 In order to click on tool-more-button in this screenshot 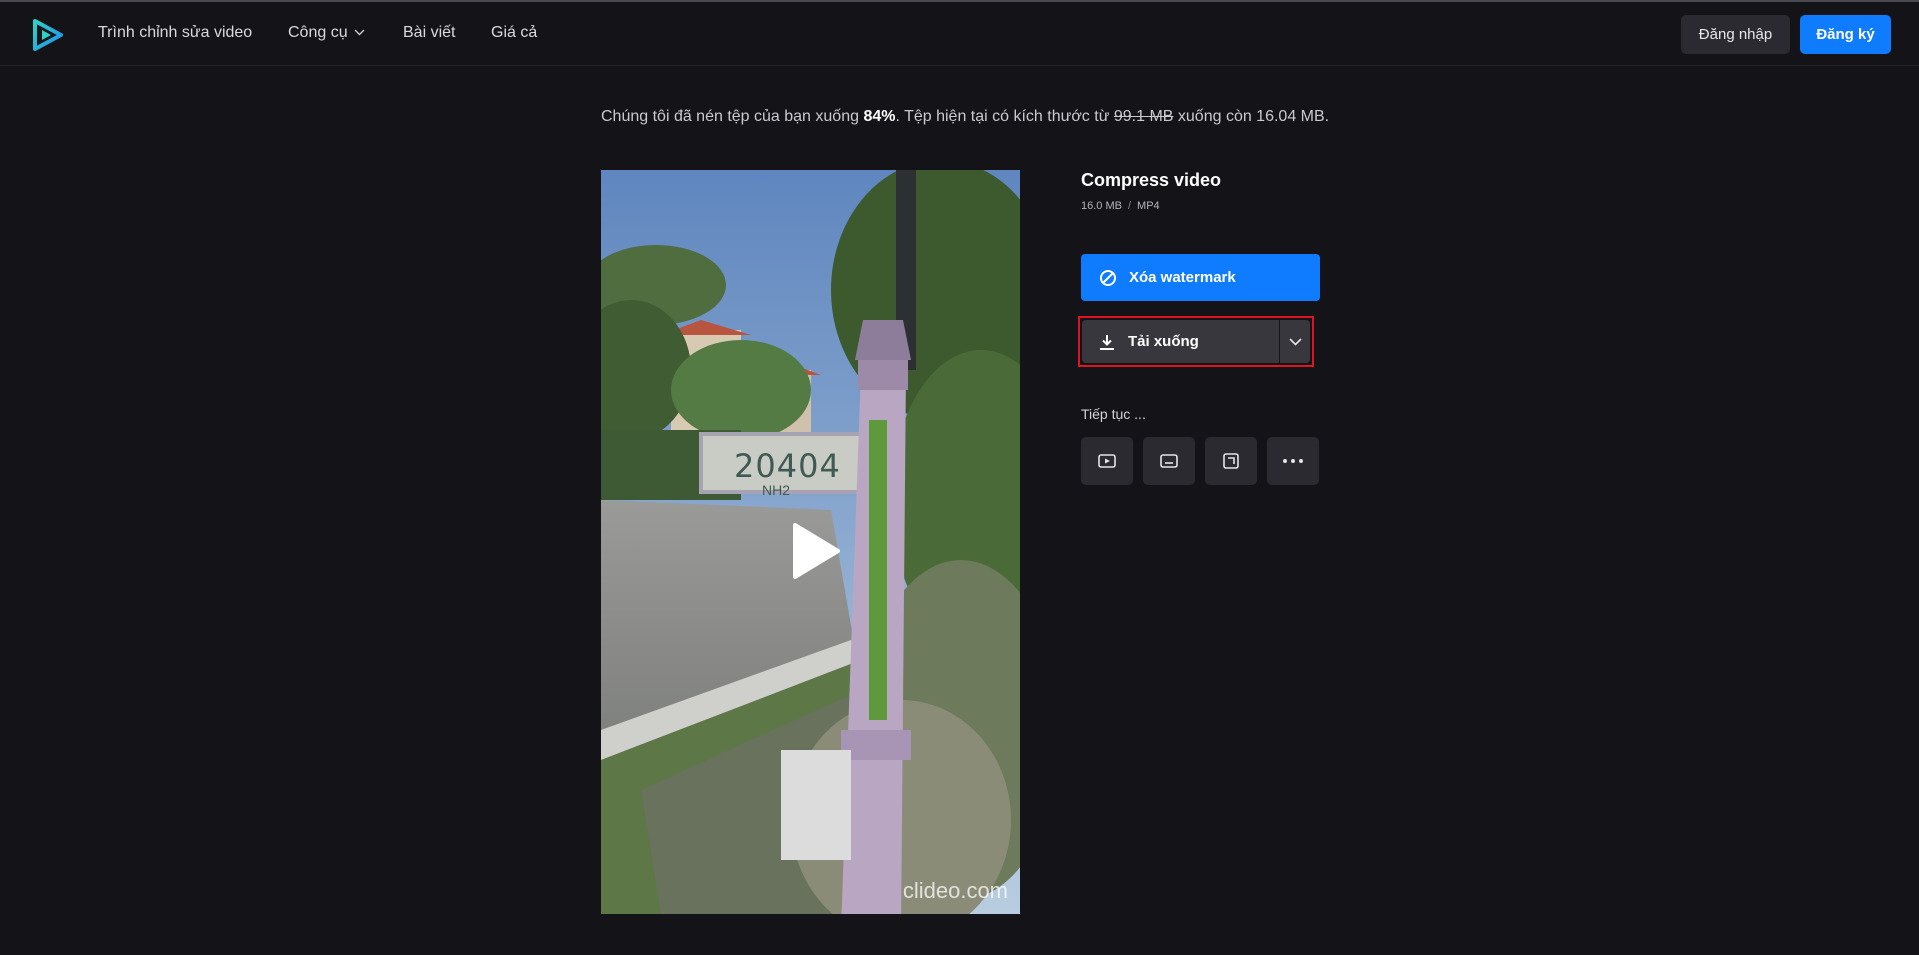, I will do `click(1293, 461)`.